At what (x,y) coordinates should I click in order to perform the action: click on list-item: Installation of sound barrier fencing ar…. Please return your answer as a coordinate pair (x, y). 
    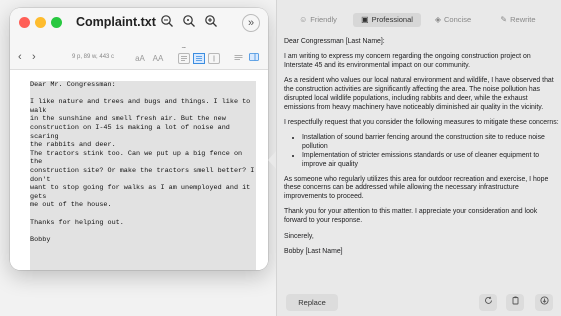
    Looking at the image, I should click on (431, 143).